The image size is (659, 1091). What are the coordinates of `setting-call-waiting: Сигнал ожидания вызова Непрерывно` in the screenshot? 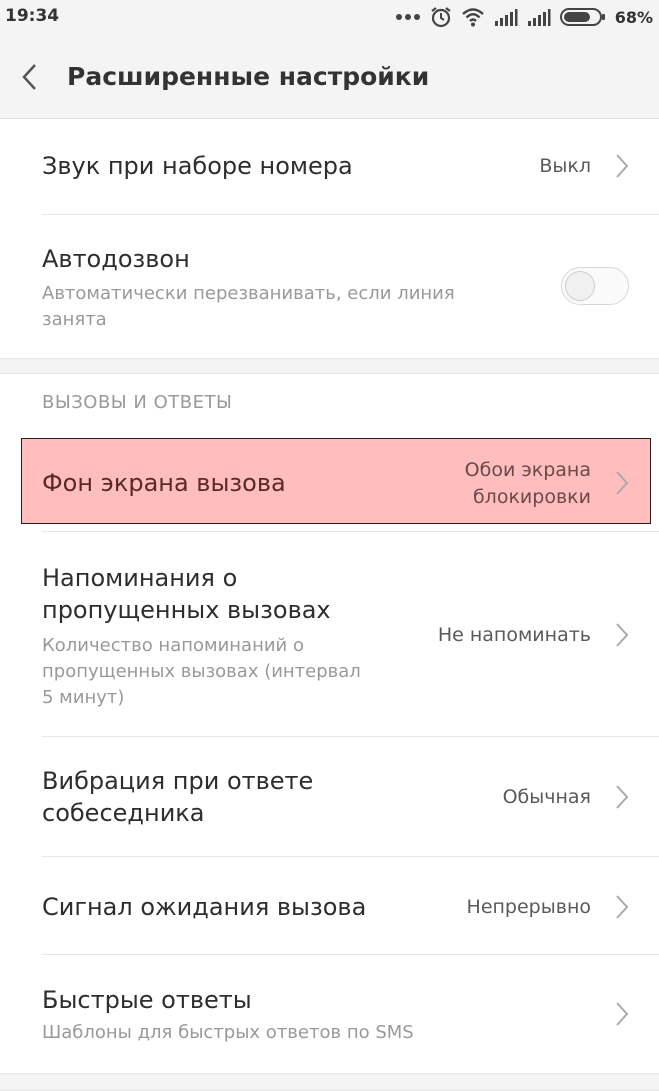 It's located at (329, 905).